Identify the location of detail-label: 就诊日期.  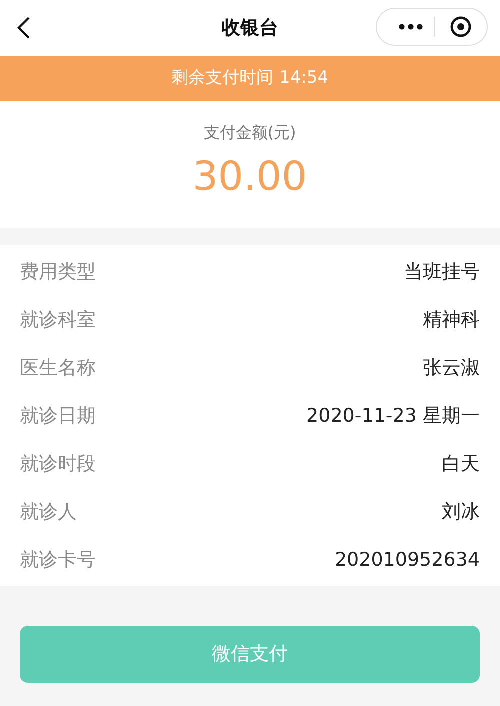
(58, 416).